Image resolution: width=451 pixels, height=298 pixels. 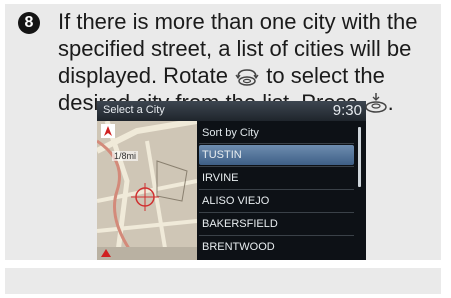 What do you see at coordinates (147, 190) in the screenshot?
I see `map-view` at bounding box center [147, 190].